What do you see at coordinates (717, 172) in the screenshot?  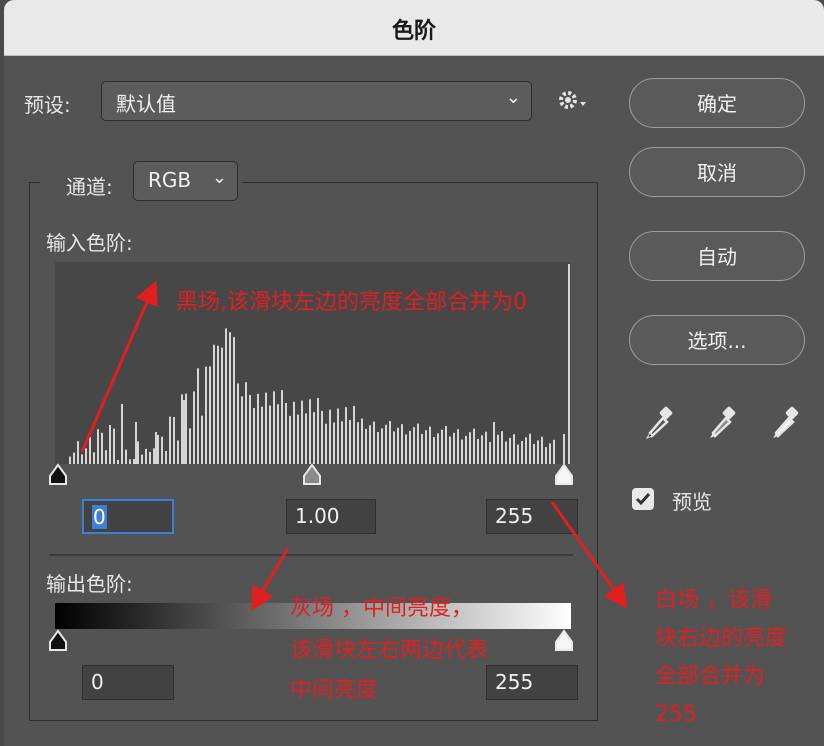 I see `cancel-button: 取消` at bounding box center [717, 172].